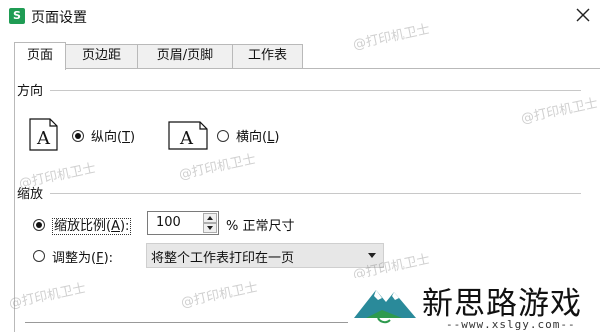 The width and height of the screenshot is (600, 332). What do you see at coordinates (78, 136) in the screenshot?
I see `portrait-radio` at bounding box center [78, 136].